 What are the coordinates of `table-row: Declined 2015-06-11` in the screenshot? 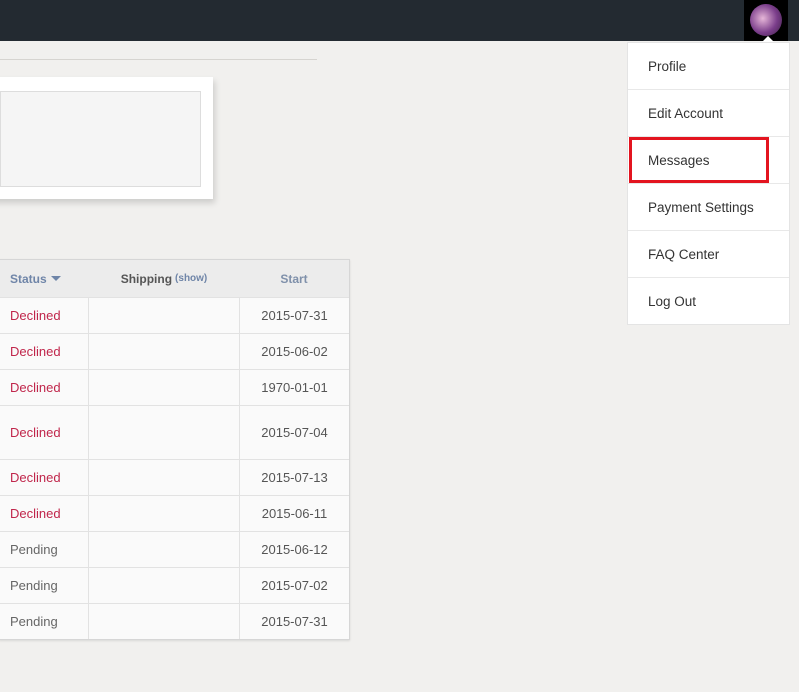 It's located at (174, 513).